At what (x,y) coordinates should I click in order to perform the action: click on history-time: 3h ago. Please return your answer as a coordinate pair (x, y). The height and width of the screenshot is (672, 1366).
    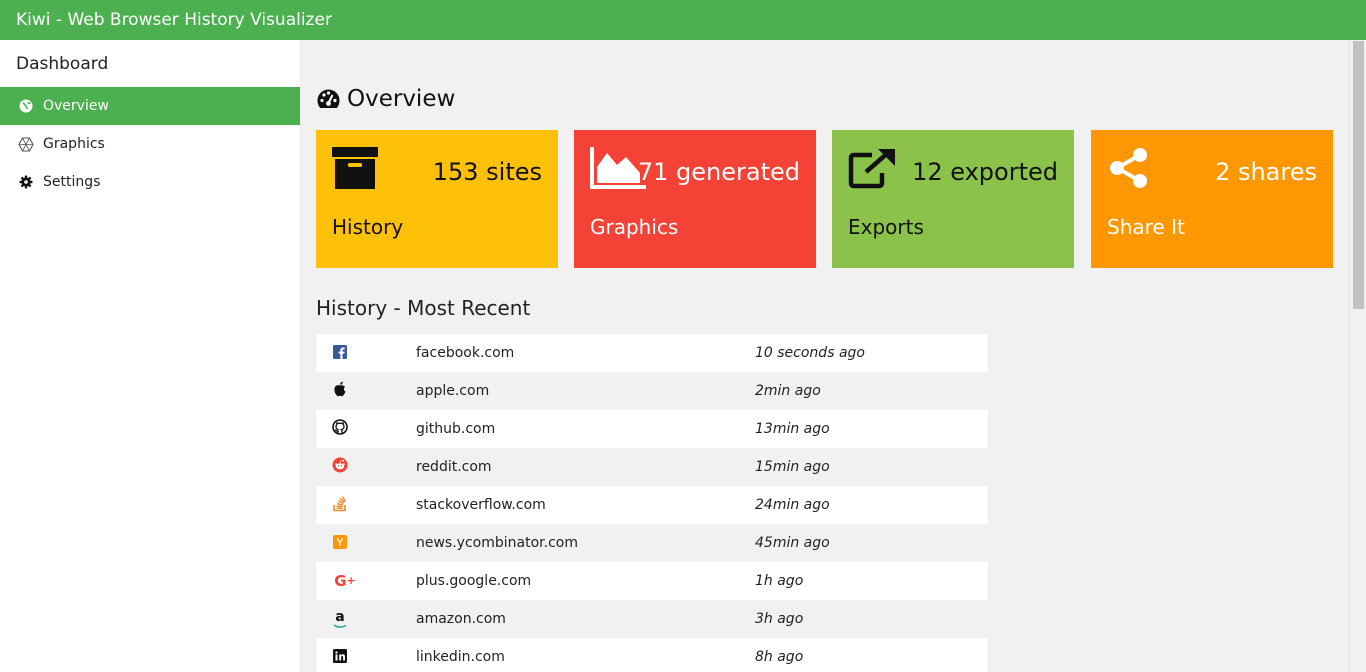
    Looking at the image, I should click on (779, 619).